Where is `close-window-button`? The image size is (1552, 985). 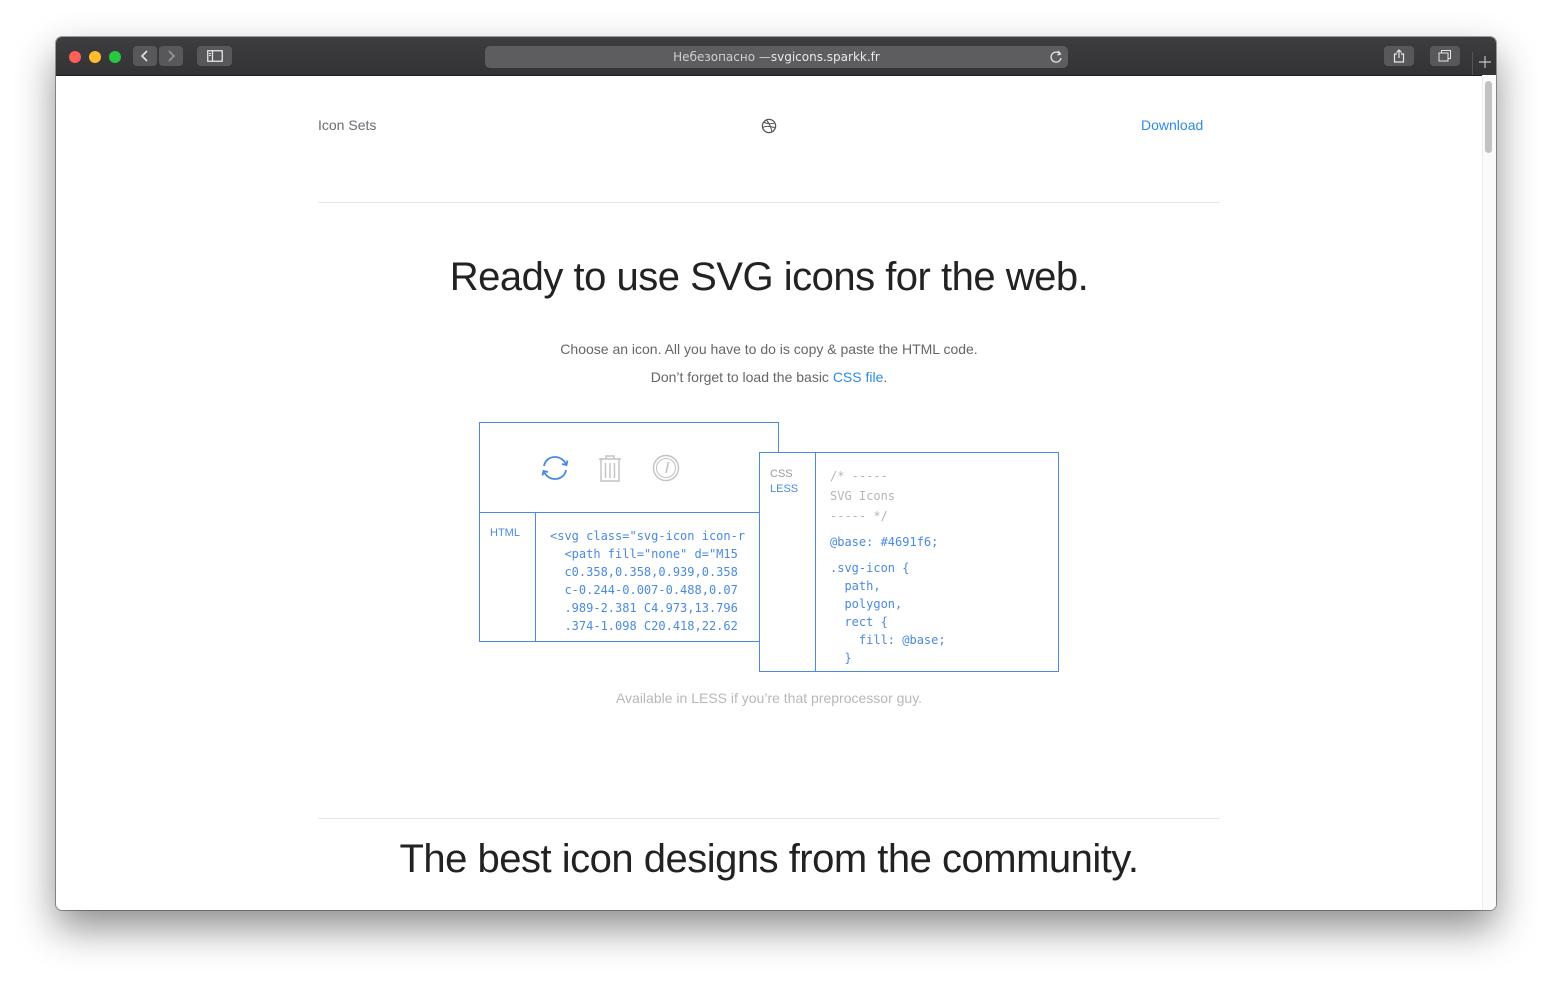
close-window-button is located at coordinates (75, 57).